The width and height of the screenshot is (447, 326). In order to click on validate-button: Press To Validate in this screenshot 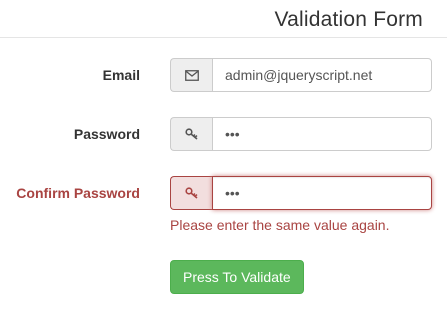, I will do `click(237, 277)`.